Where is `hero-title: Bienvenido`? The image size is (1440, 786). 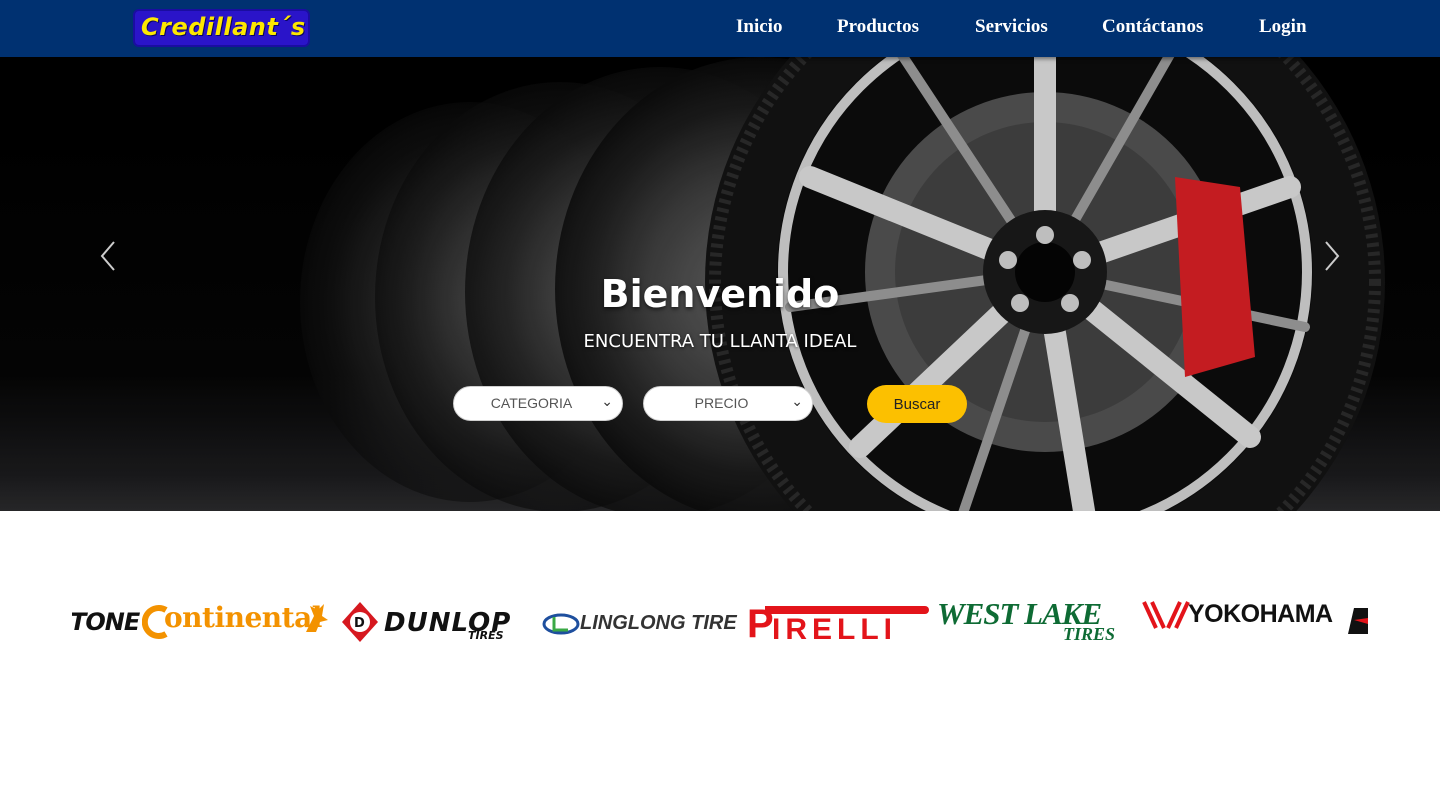
hero-title: Bienvenido is located at coordinates (720, 294).